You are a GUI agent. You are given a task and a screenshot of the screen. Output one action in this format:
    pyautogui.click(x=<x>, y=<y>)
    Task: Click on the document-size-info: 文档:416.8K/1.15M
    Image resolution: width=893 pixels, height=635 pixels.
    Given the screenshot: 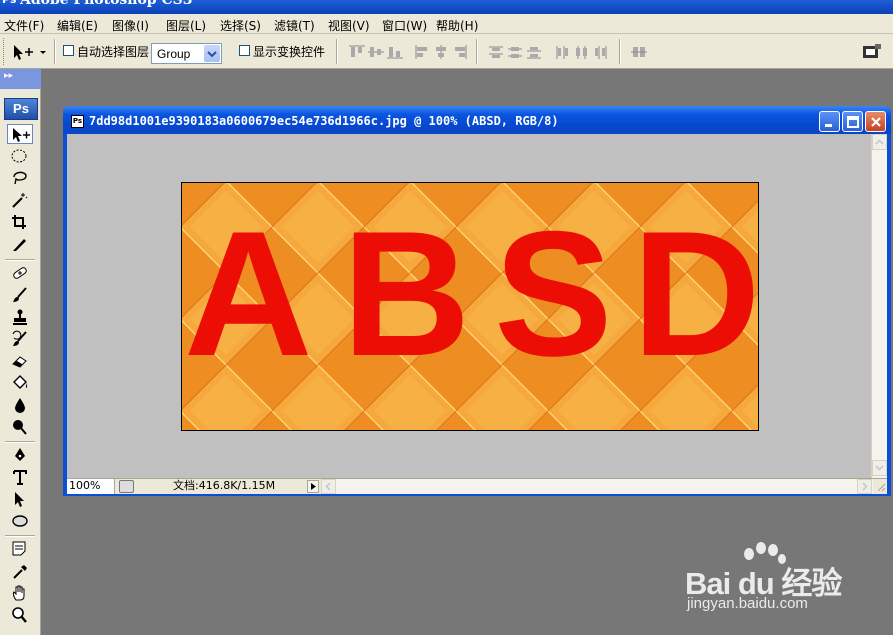 What is the action you would take?
    pyautogui.click(x=224, y=485)
    